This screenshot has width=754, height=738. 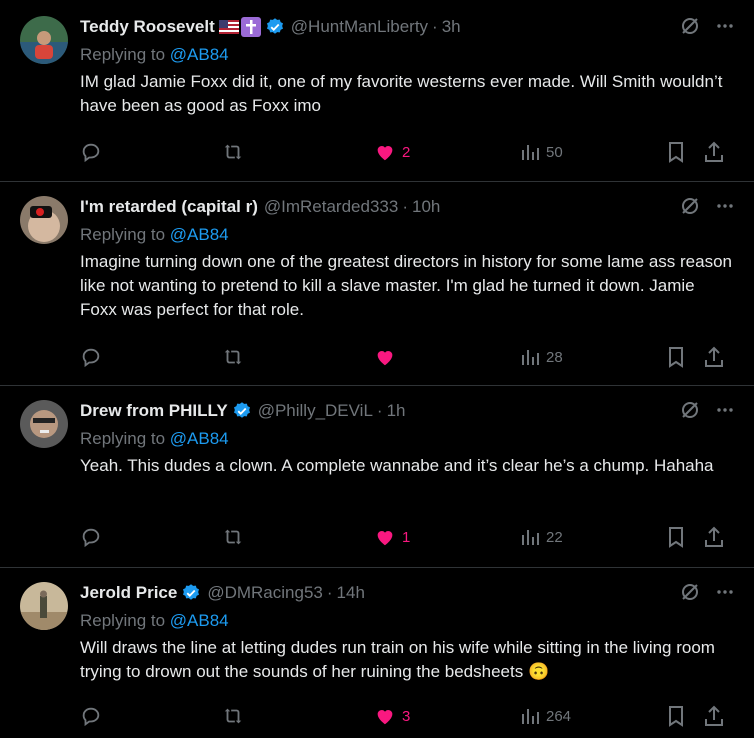 I want to click on author-handle: @DMRacing53, so click(x=265, y=593).